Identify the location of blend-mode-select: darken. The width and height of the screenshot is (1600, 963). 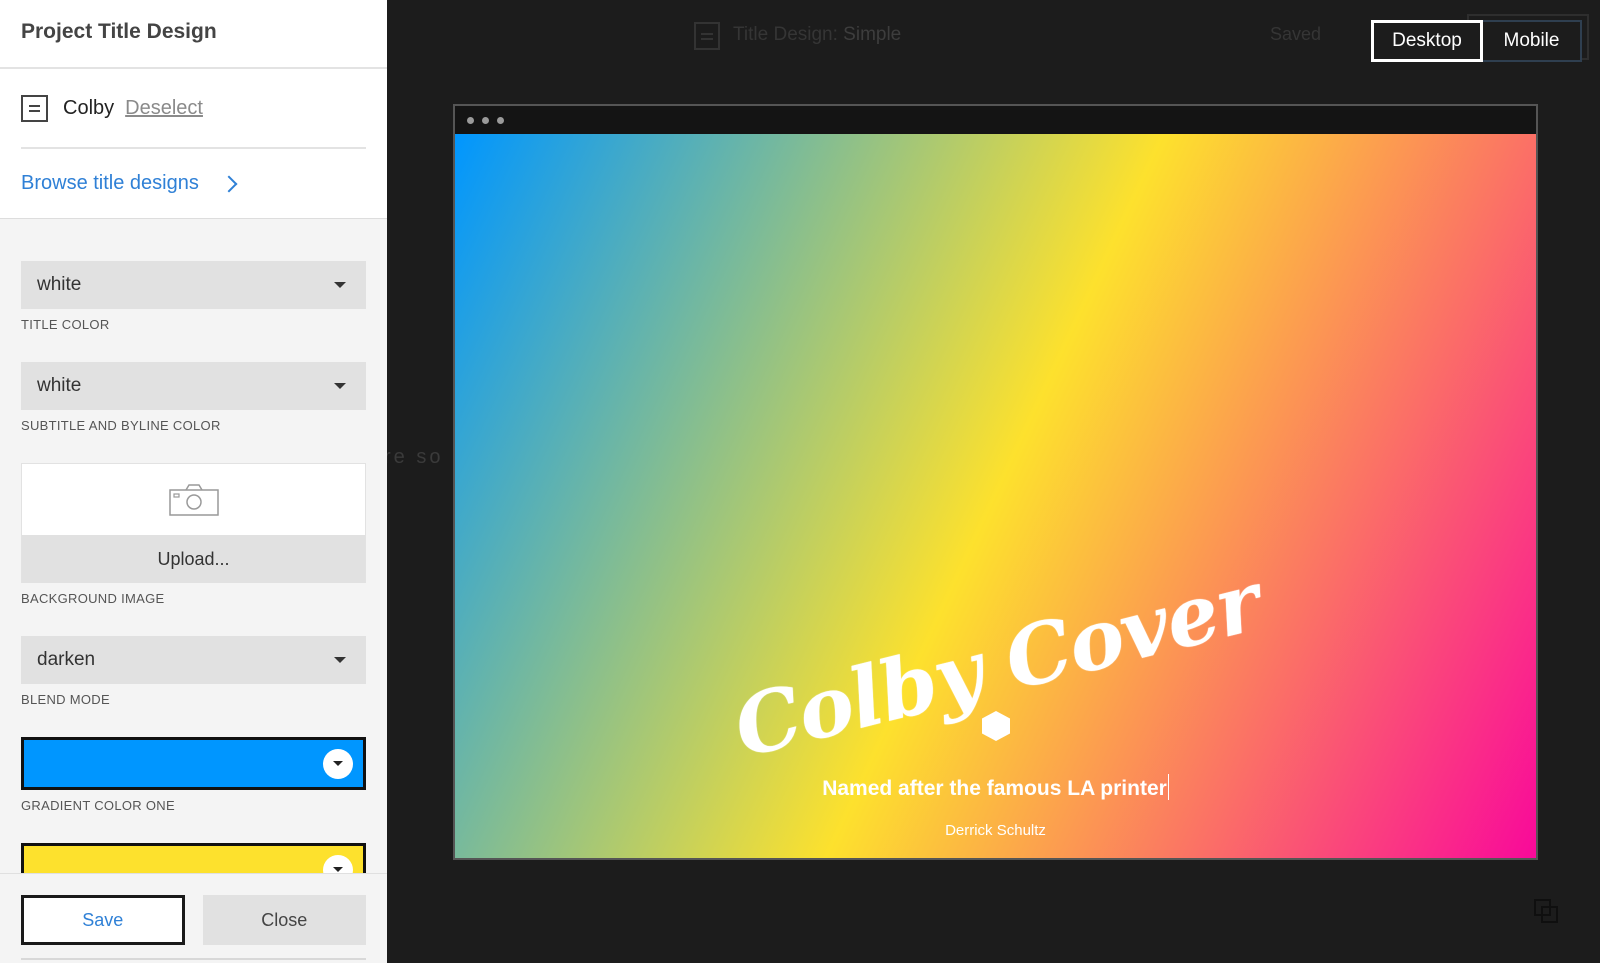
(193, 660).